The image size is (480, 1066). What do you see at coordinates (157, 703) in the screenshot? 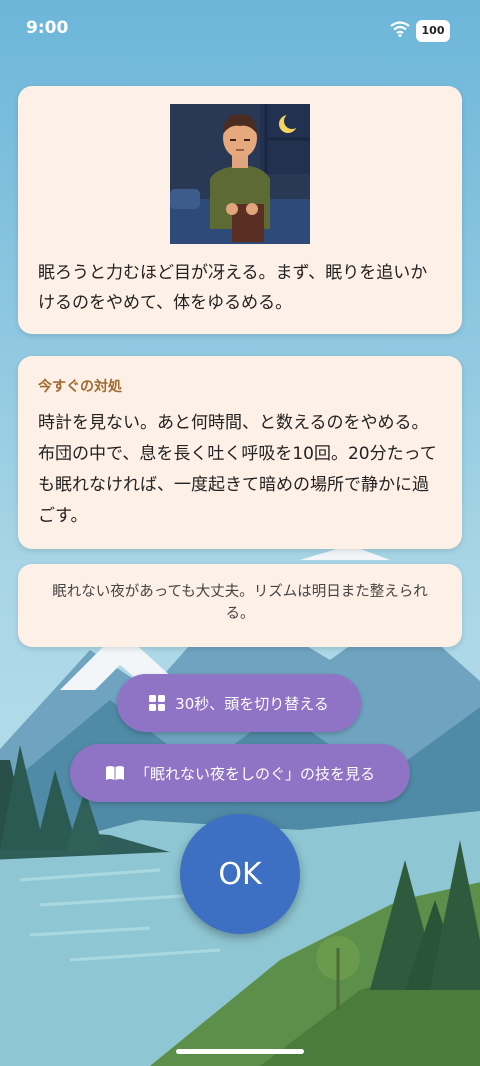
I see `grid-icon` at bounding box center [157, 703].